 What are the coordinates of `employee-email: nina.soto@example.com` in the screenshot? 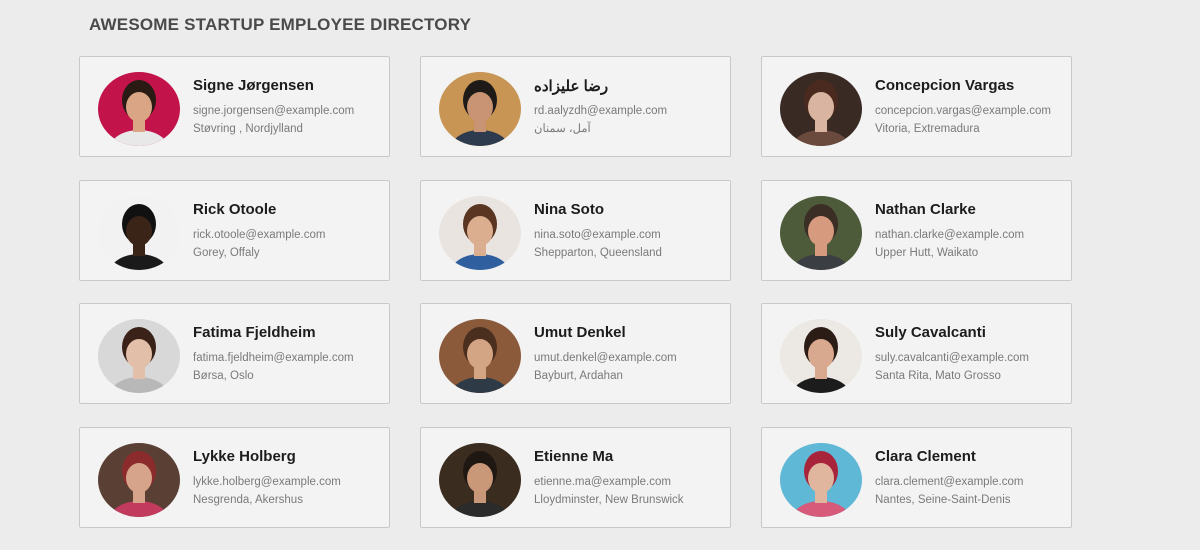 It's located at (597, 234).